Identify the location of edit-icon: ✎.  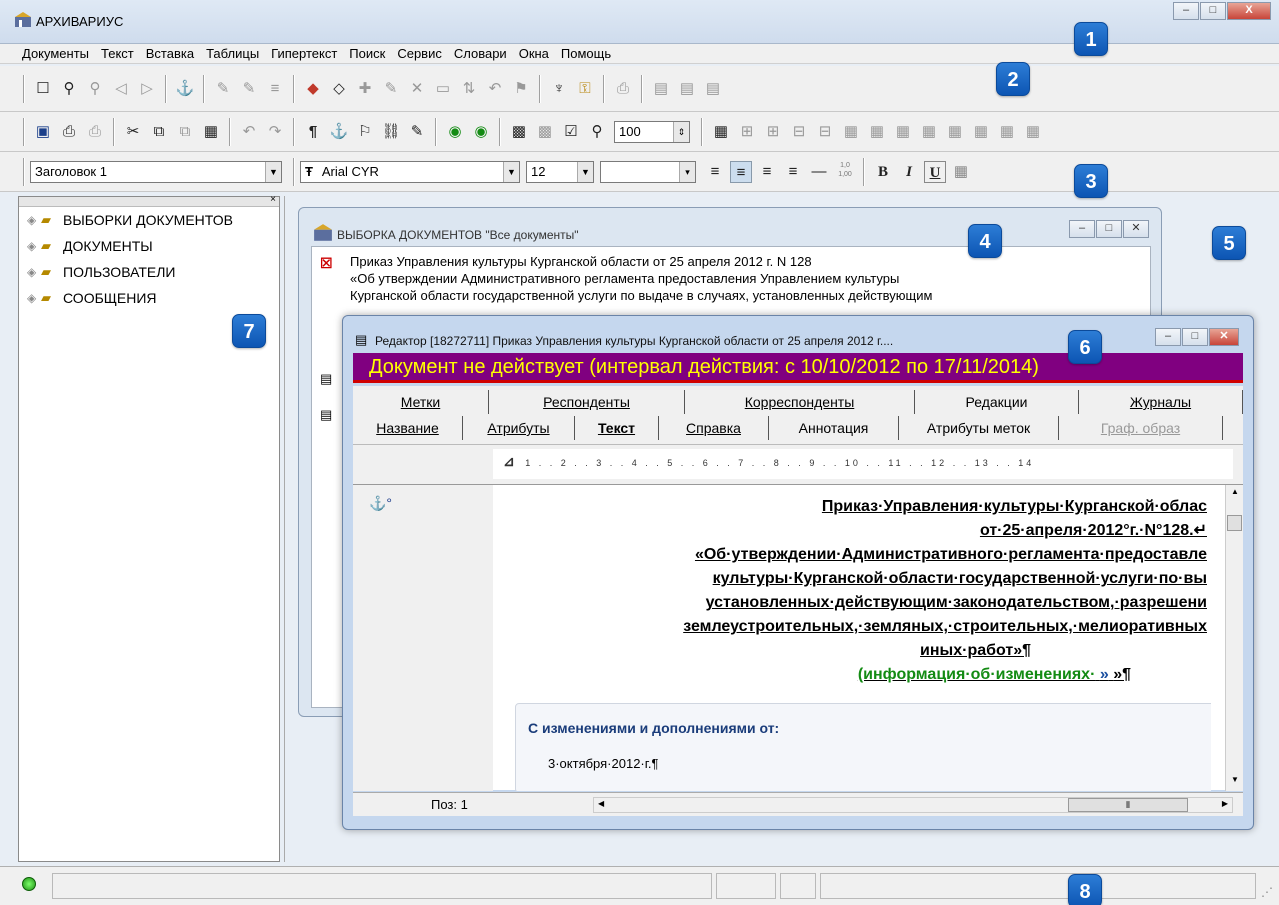
(223, 89).